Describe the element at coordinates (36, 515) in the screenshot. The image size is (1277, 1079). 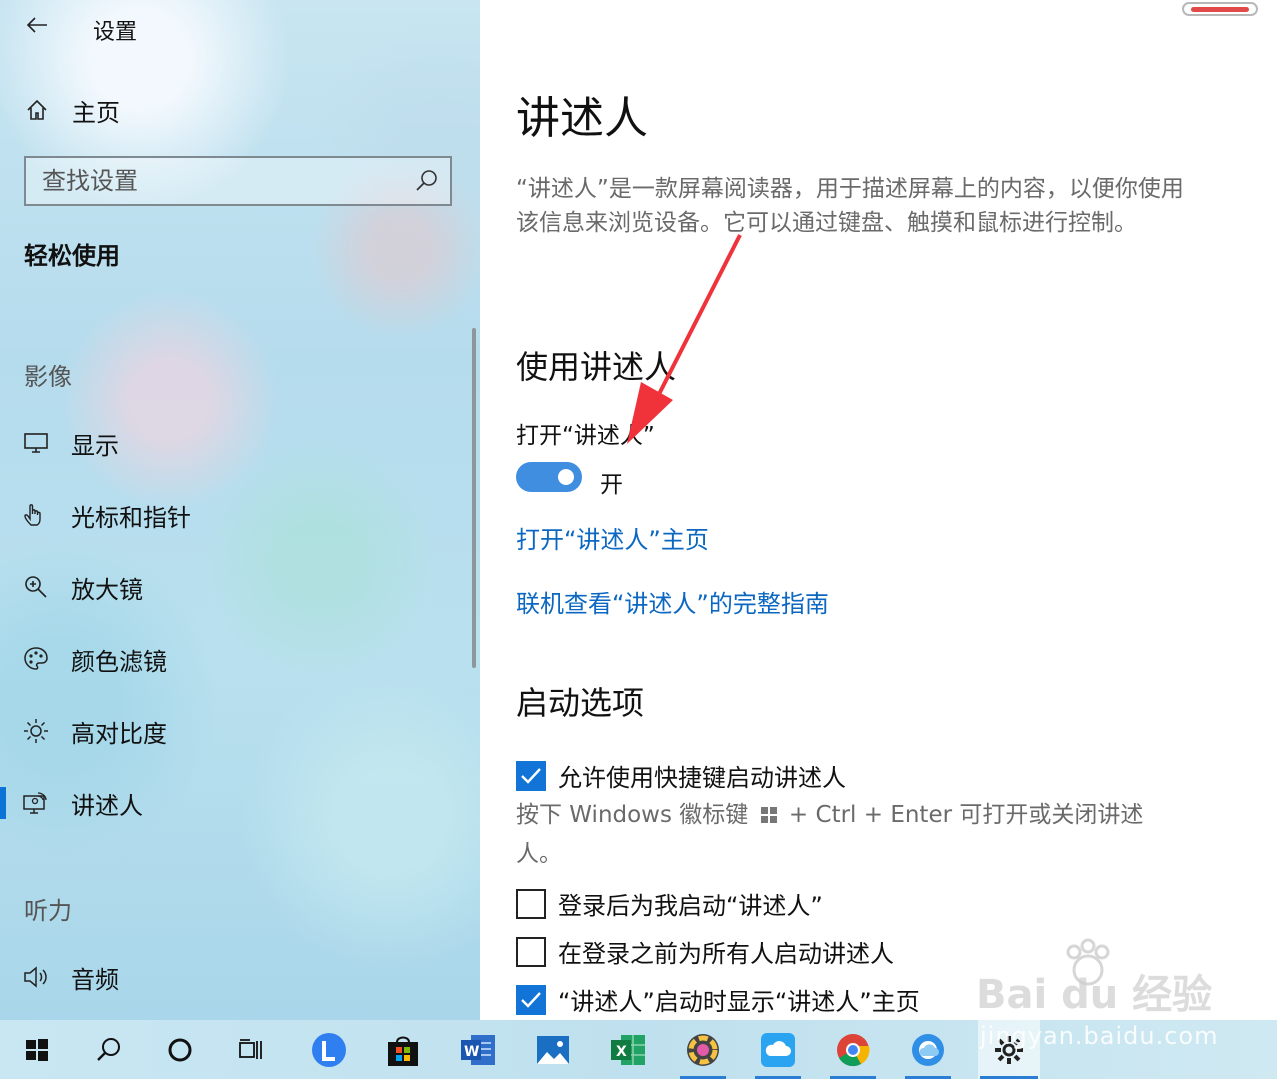
I see `pointer-icon` at that location.